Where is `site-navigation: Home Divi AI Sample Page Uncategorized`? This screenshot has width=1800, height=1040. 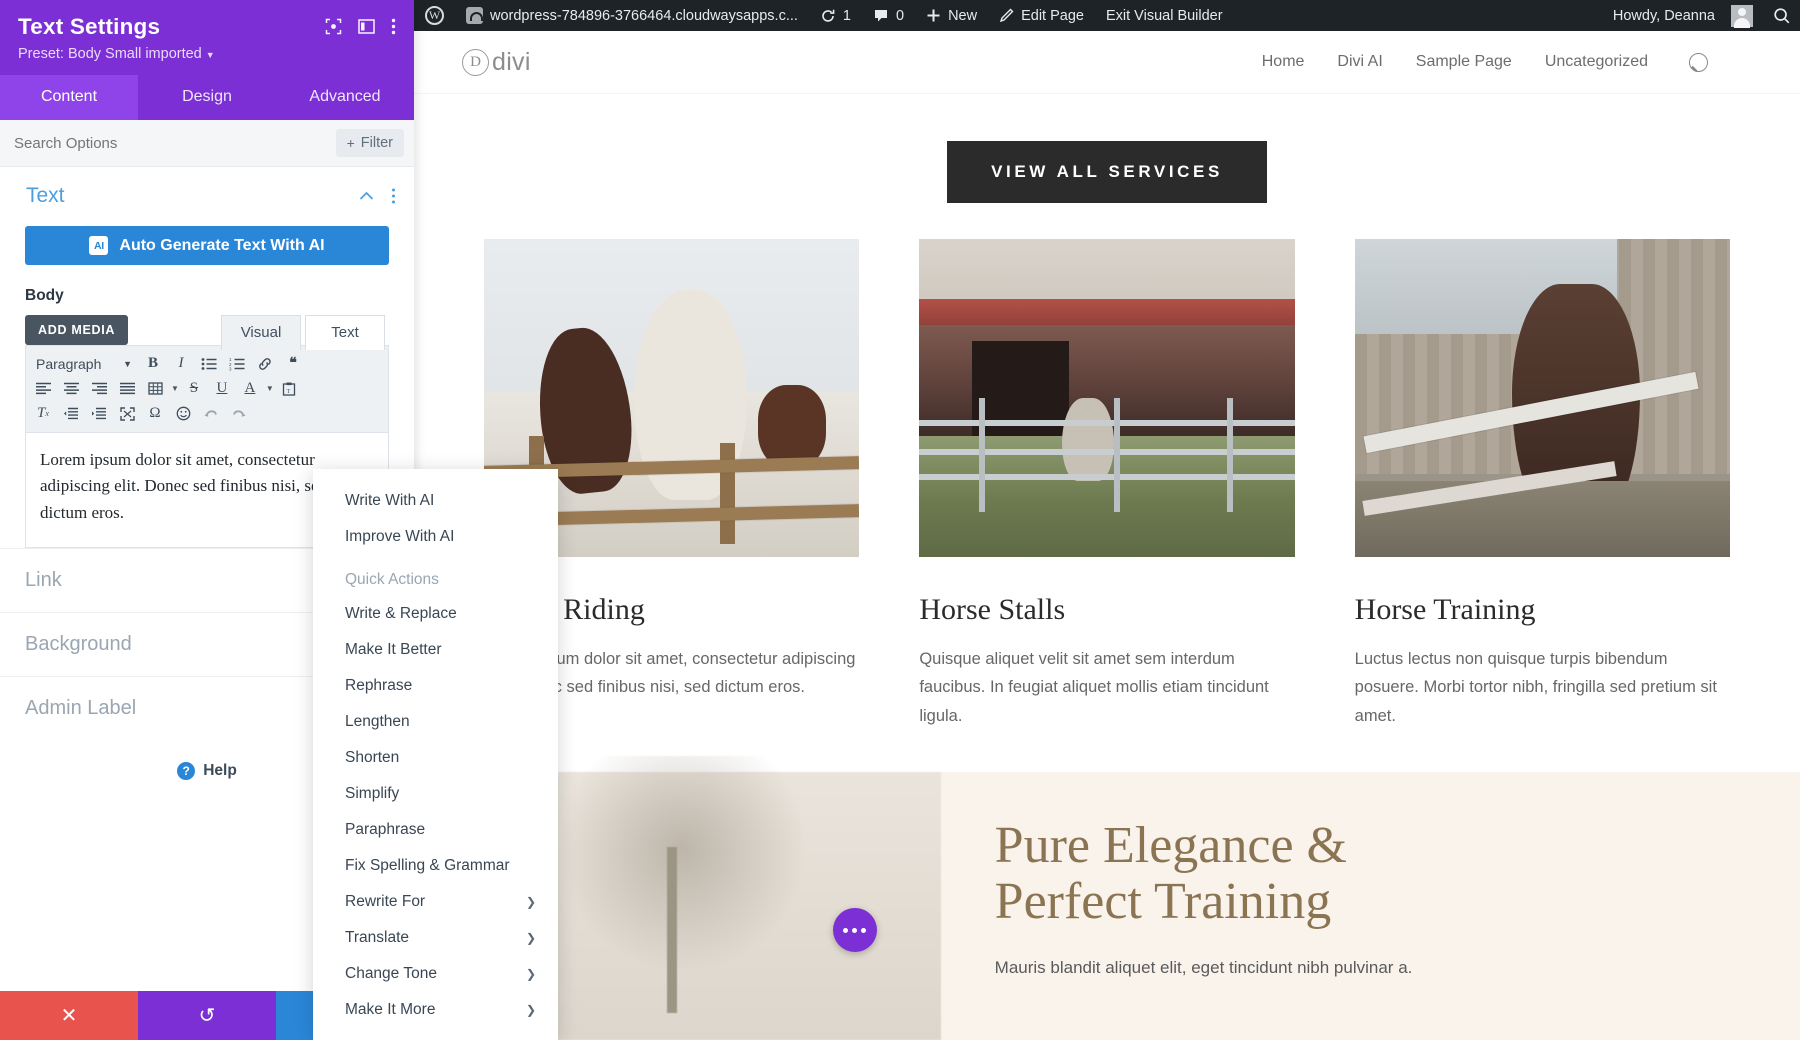
site-navigation: Home Divi AI Sample Page Uncategorized is located at coordinates (1485, 62).